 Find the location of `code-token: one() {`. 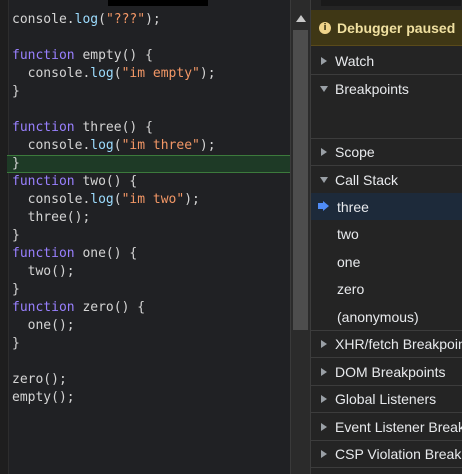

code-token: one() { is located at coordinates (106, 253).